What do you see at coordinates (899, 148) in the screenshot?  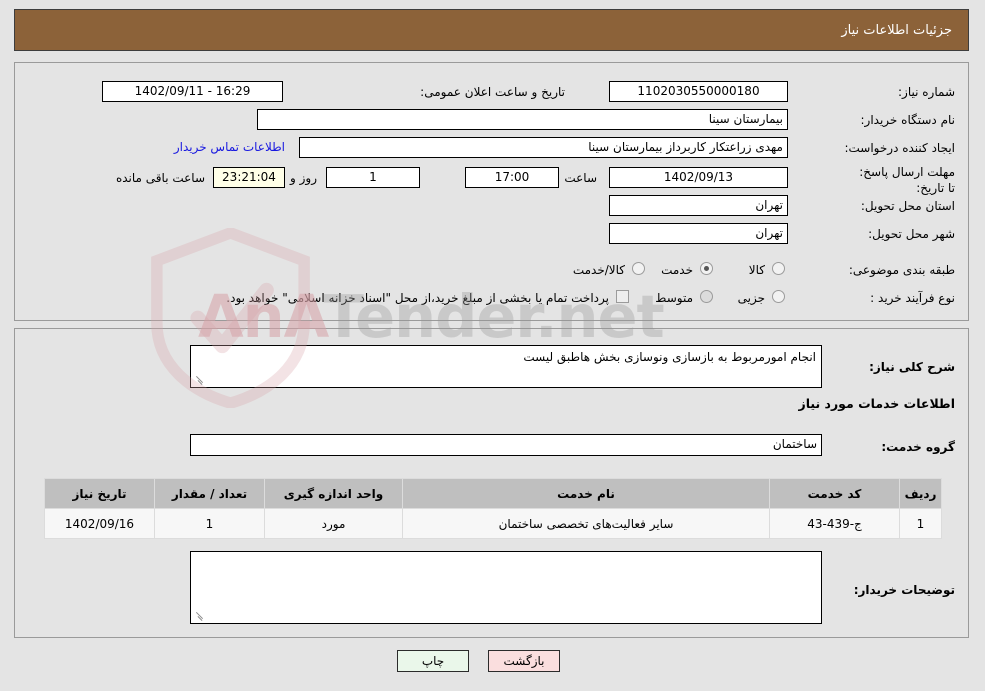 I see `requester-label: ایجاد کننده درخواست:` at bounding box center [899, 148].